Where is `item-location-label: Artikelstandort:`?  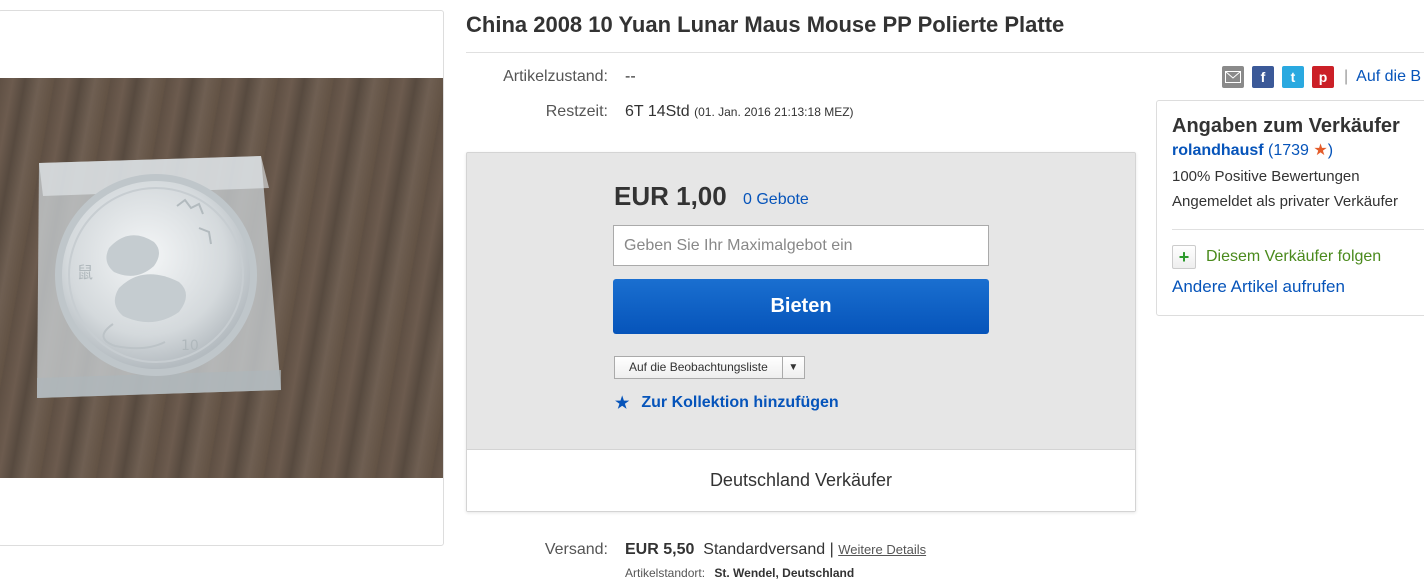
item-location-label: Artikelstandort: is located at coordinates (665, 573).